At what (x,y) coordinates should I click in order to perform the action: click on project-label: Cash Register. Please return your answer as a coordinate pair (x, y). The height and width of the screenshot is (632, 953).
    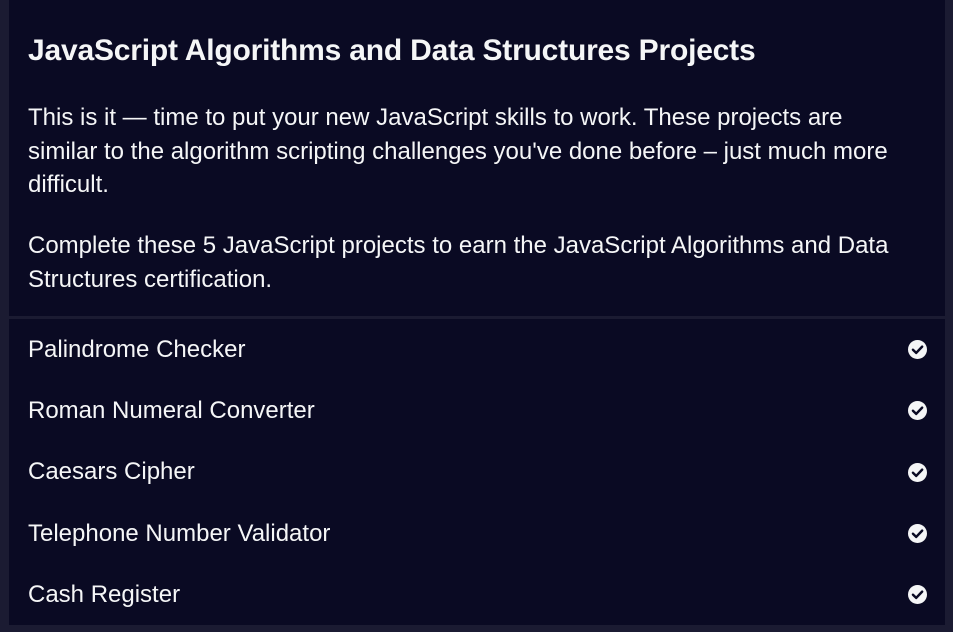
    Looking at the image, I should click on (104, 594).